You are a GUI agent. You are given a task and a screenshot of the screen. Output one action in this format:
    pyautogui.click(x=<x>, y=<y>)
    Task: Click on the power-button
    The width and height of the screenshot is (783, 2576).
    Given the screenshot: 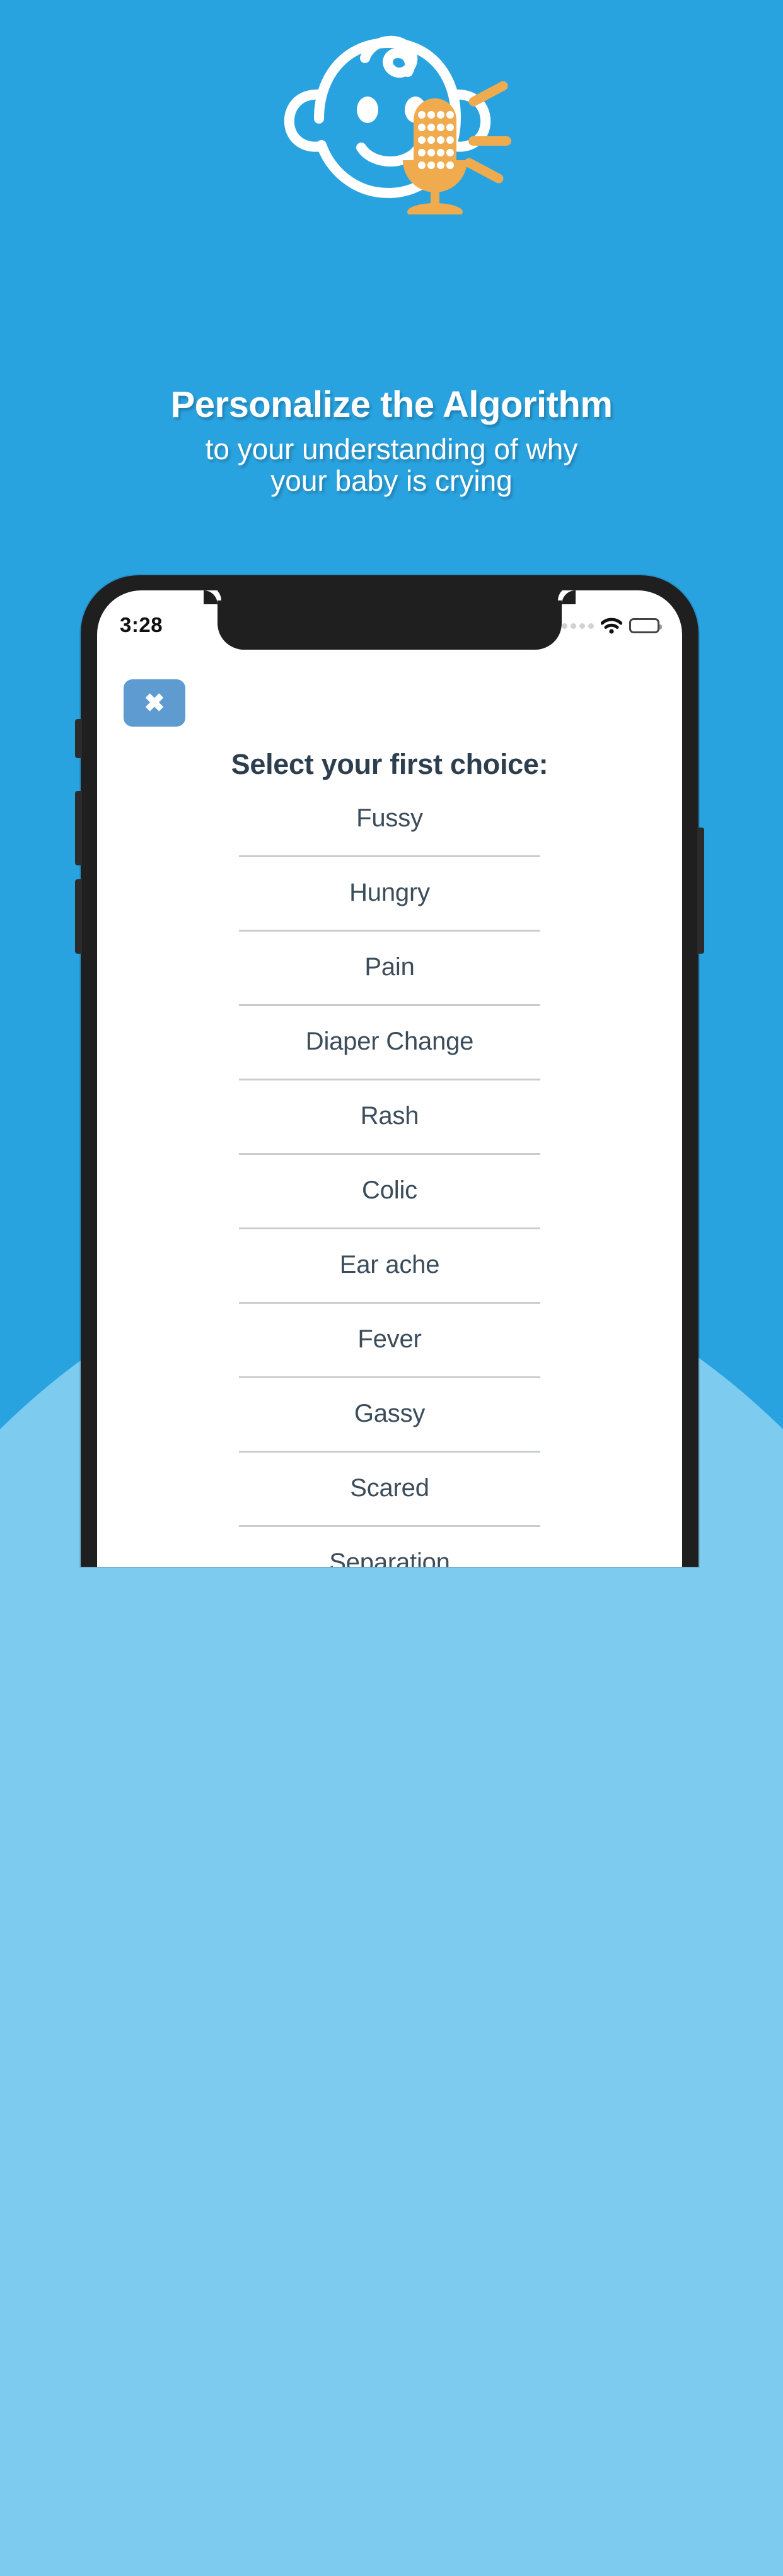 What is the action you would take?
    pyautogui.click(x=700, y=891)
    